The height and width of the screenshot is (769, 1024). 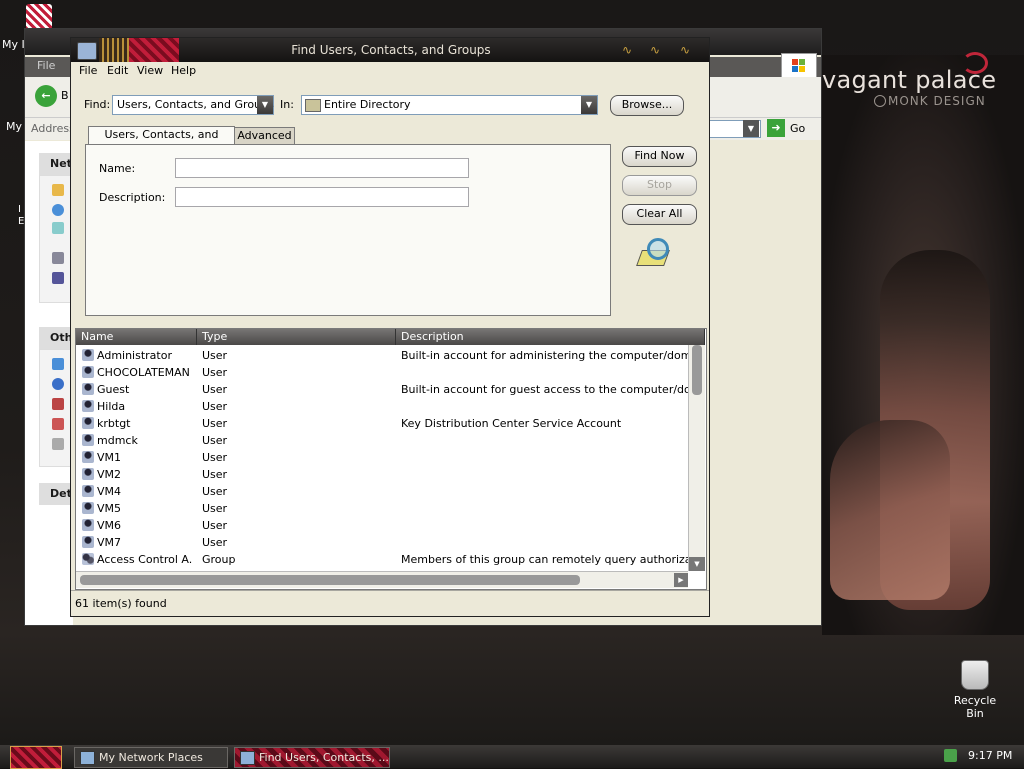 I want to click on desktop-icon-top, so click(x=39, y=17).